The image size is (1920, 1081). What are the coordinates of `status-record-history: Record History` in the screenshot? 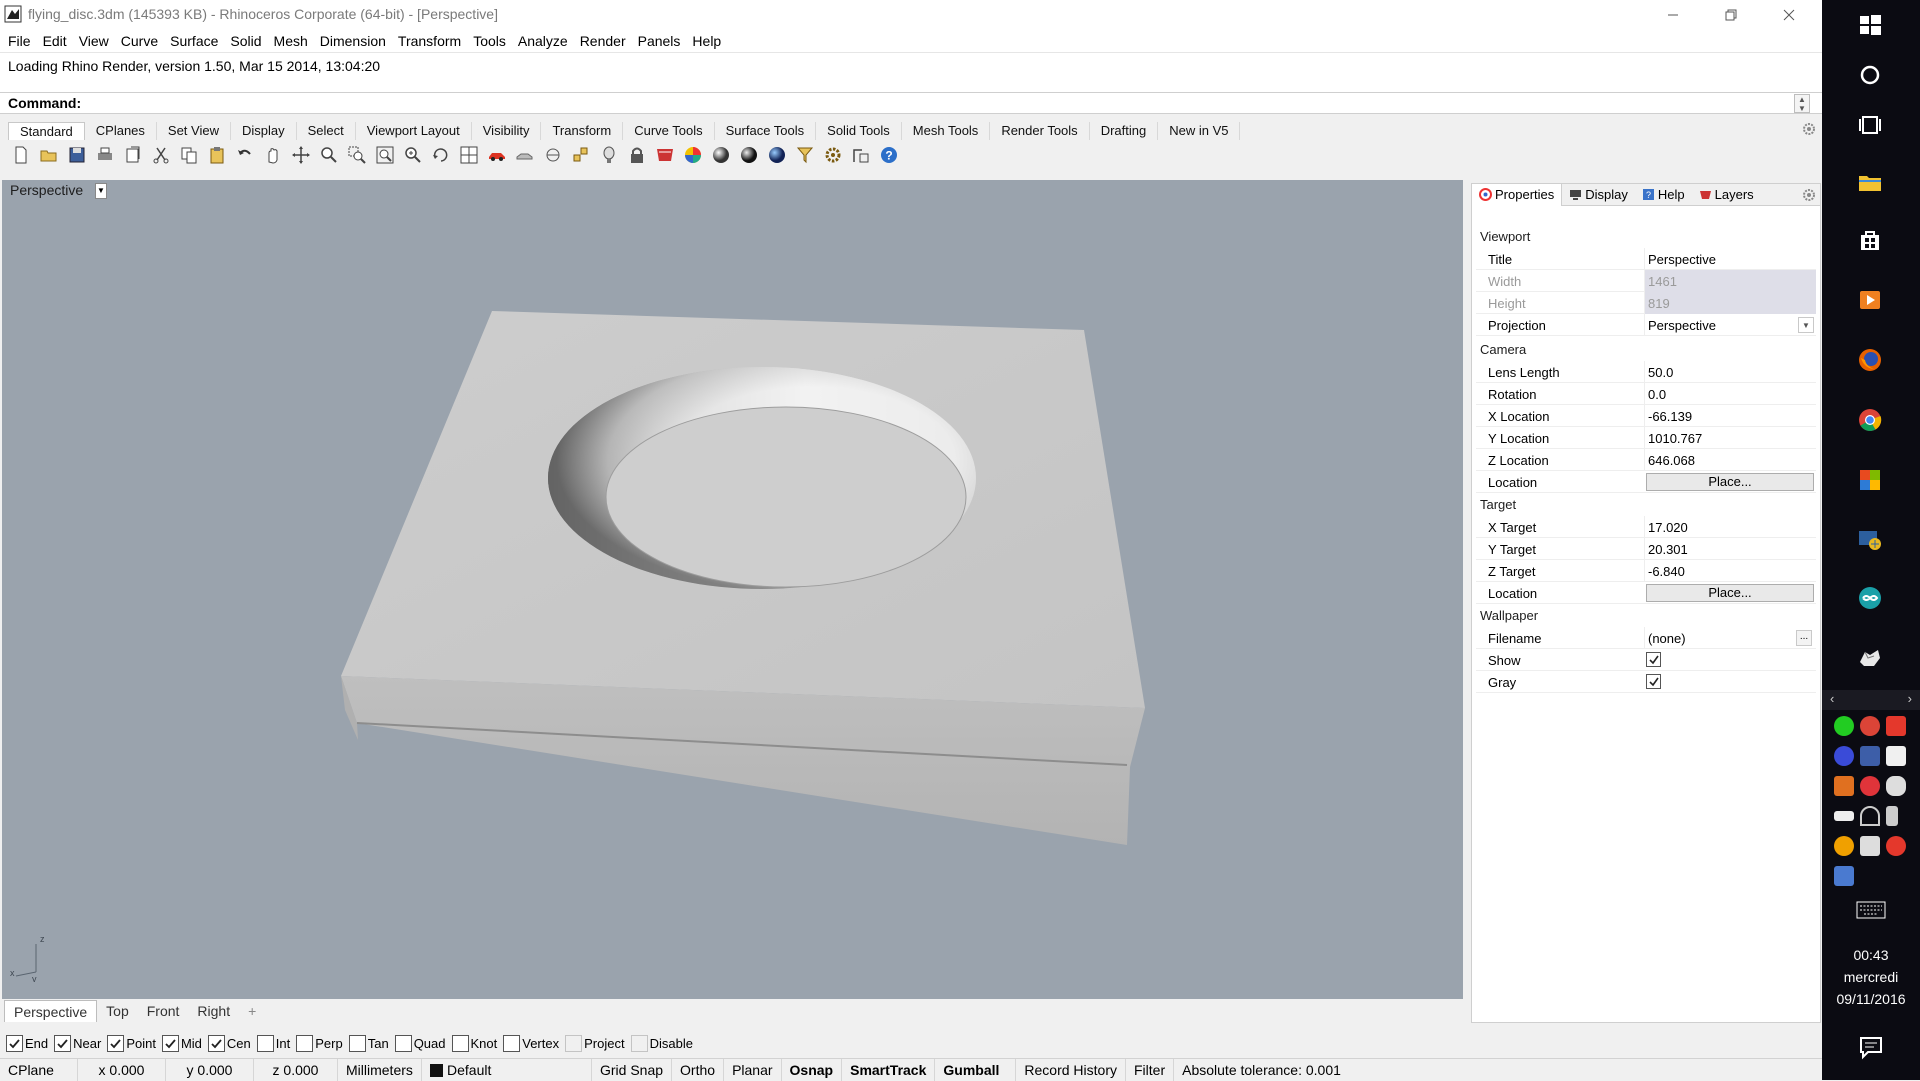 It's located at (1071, 1069).